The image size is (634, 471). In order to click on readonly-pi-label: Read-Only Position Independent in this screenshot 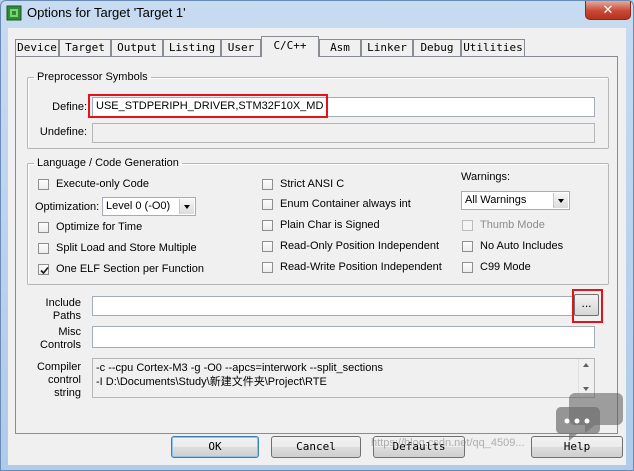, I will do `click(359, 246)`.